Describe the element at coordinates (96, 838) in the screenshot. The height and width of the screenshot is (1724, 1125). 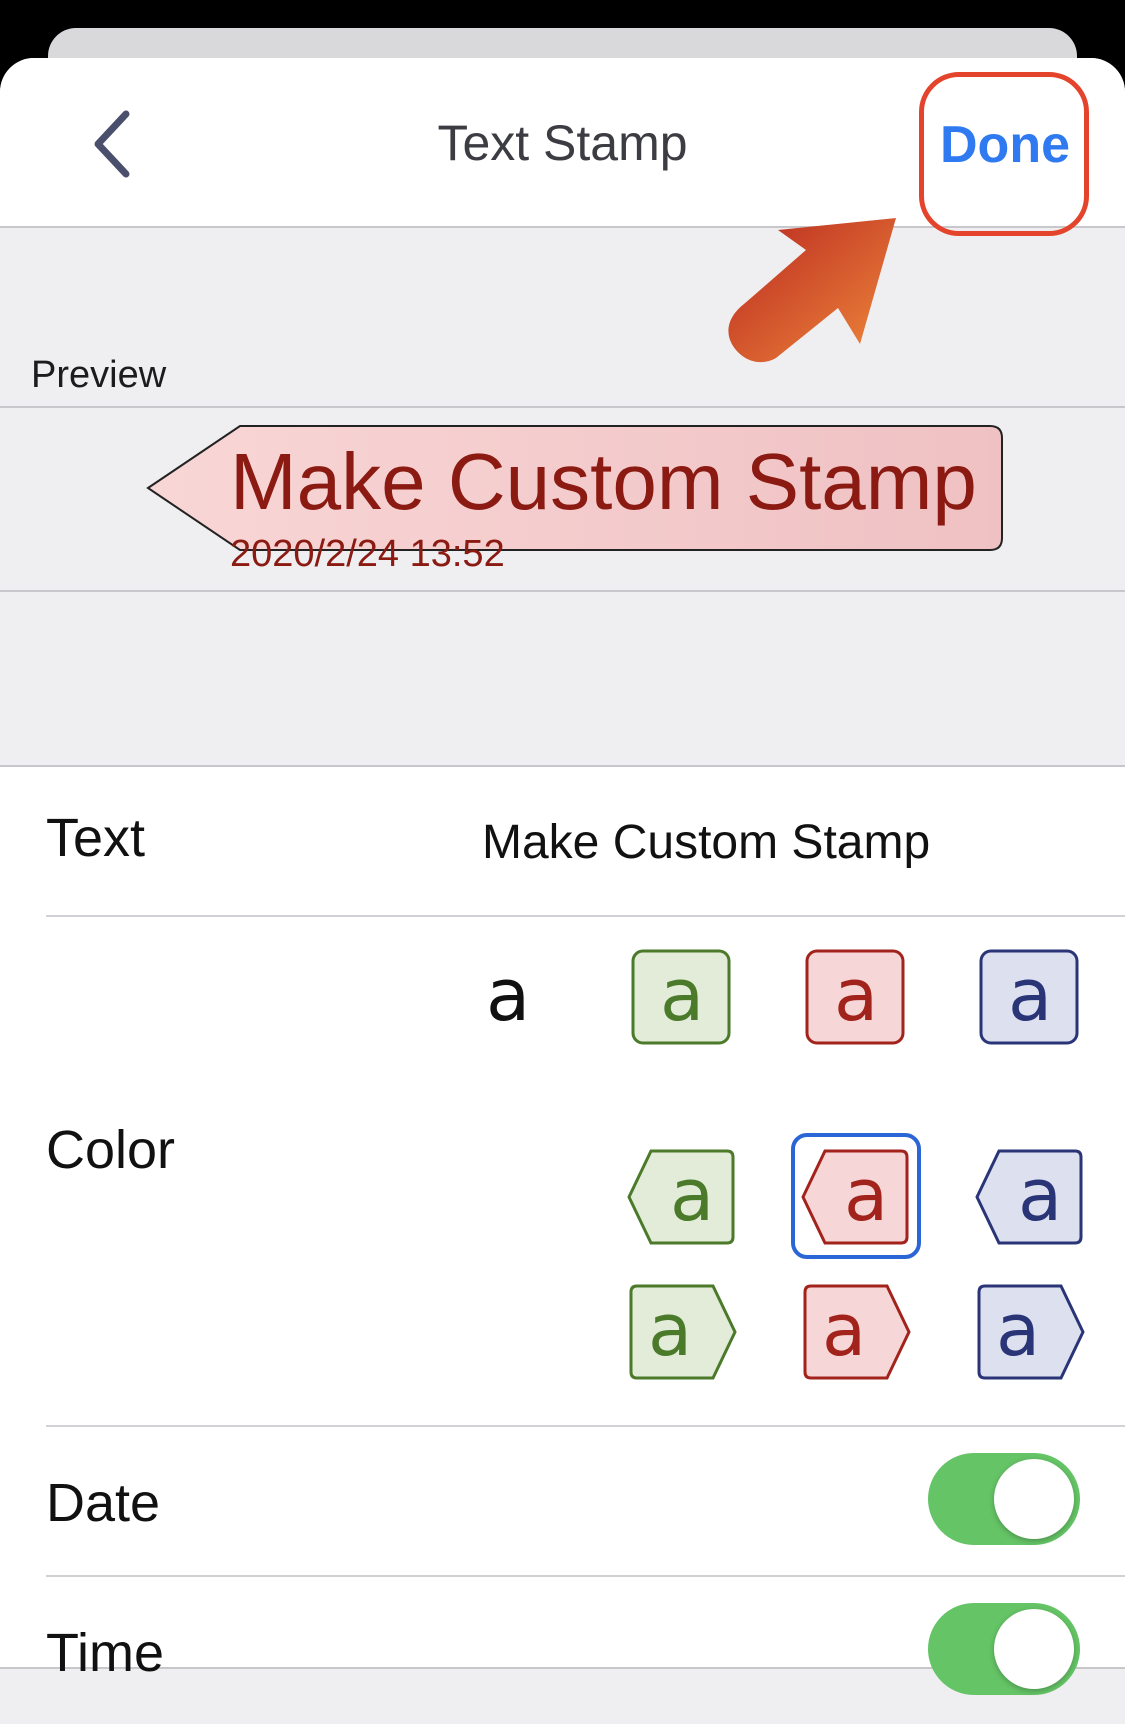
I see `text-row-label: Text` at that location.